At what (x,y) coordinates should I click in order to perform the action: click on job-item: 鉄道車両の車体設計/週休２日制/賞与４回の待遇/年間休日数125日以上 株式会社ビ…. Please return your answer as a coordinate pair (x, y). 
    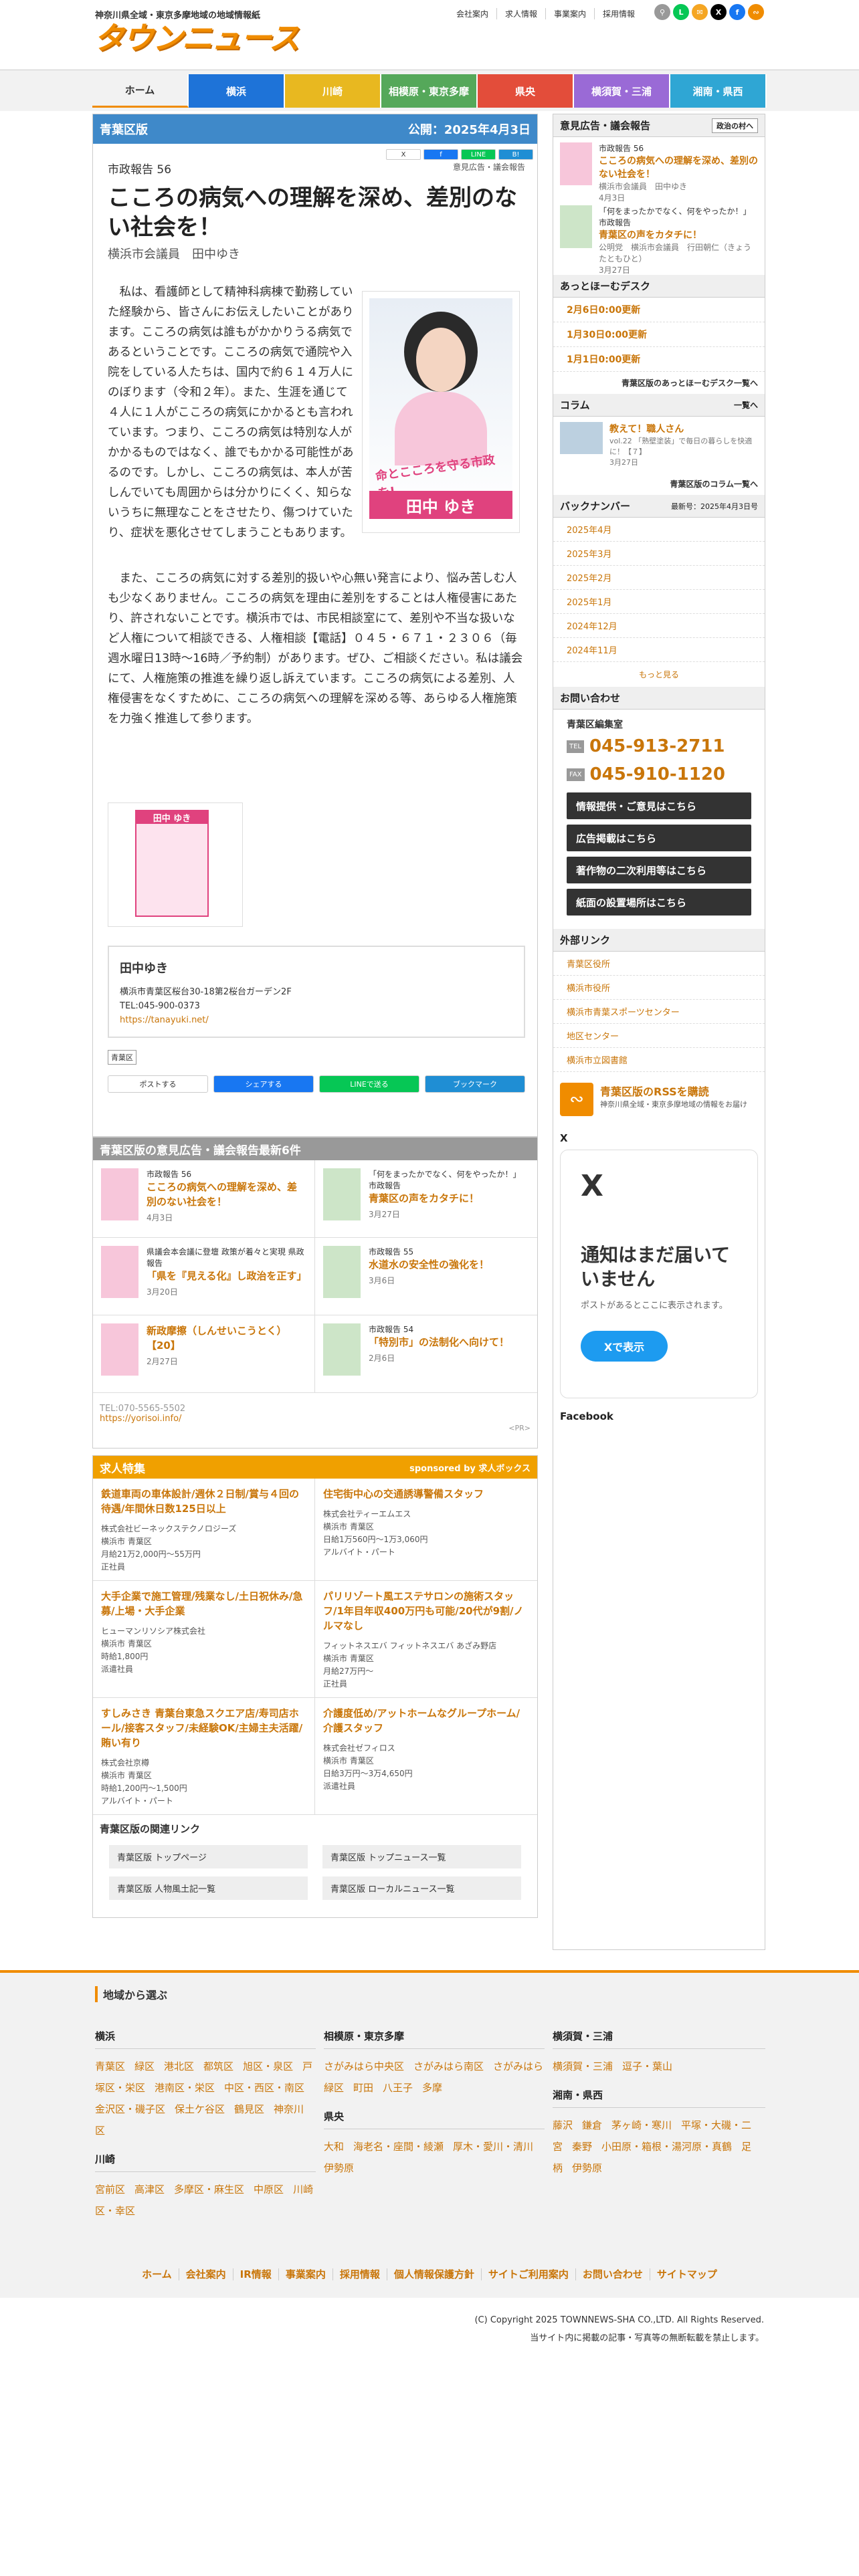
    Looking at the image, I should click on (204, 1530).